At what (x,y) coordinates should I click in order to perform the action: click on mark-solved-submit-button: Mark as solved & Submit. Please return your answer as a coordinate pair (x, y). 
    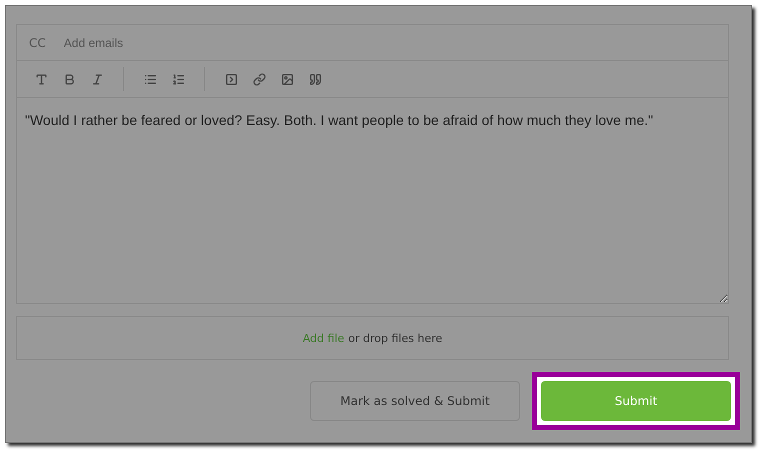
    Looking at the image, I should click on (415, 401).